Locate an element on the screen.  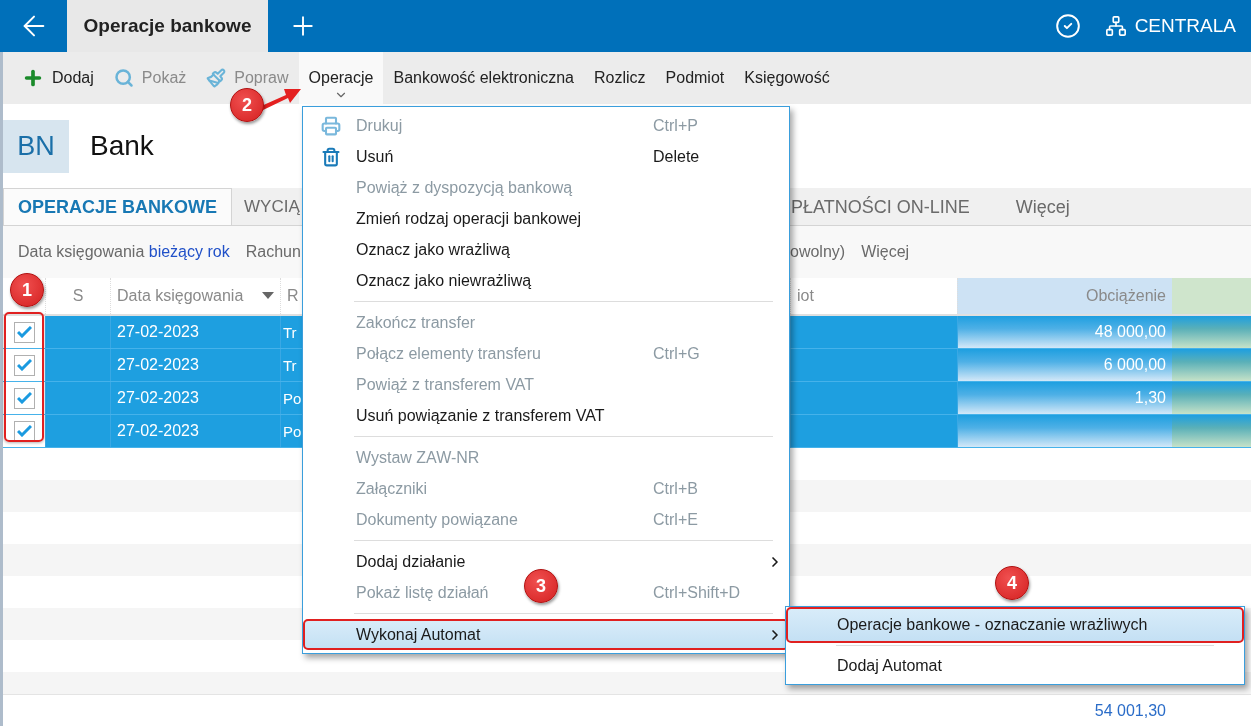
shortcut-text: Ctrl+Shift+D is located at coordinates (697, 592).